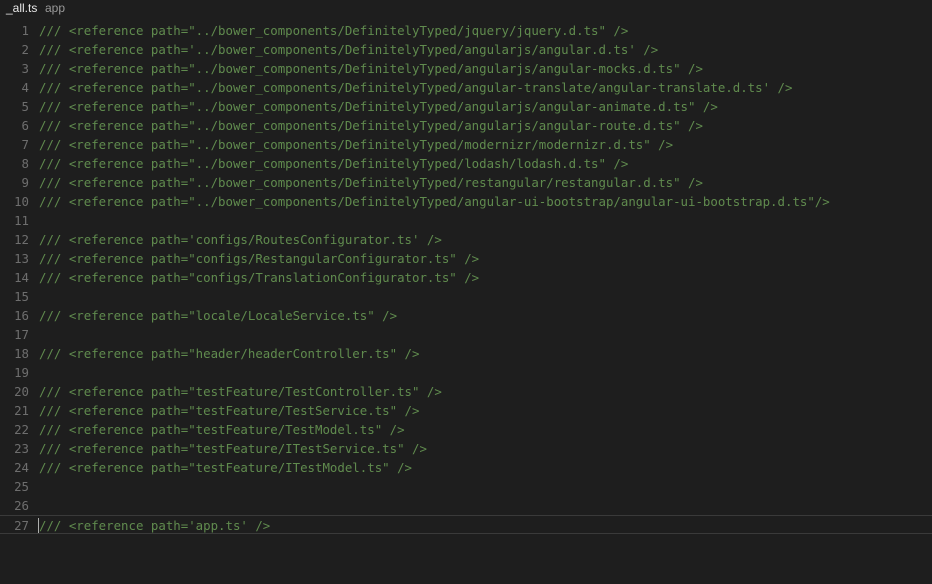 The width and height of the screenshot is (932, 584). Describe the element at coordinates (21, 220) in the screenshot. I see `line-number: 11` at that location.